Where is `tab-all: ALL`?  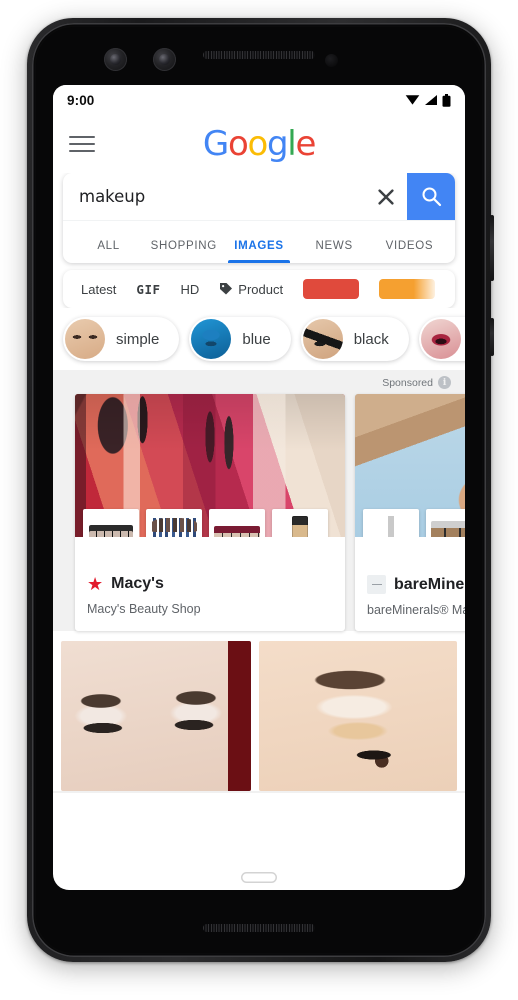 tab-all: ALL is located at coordinates (108, 251).